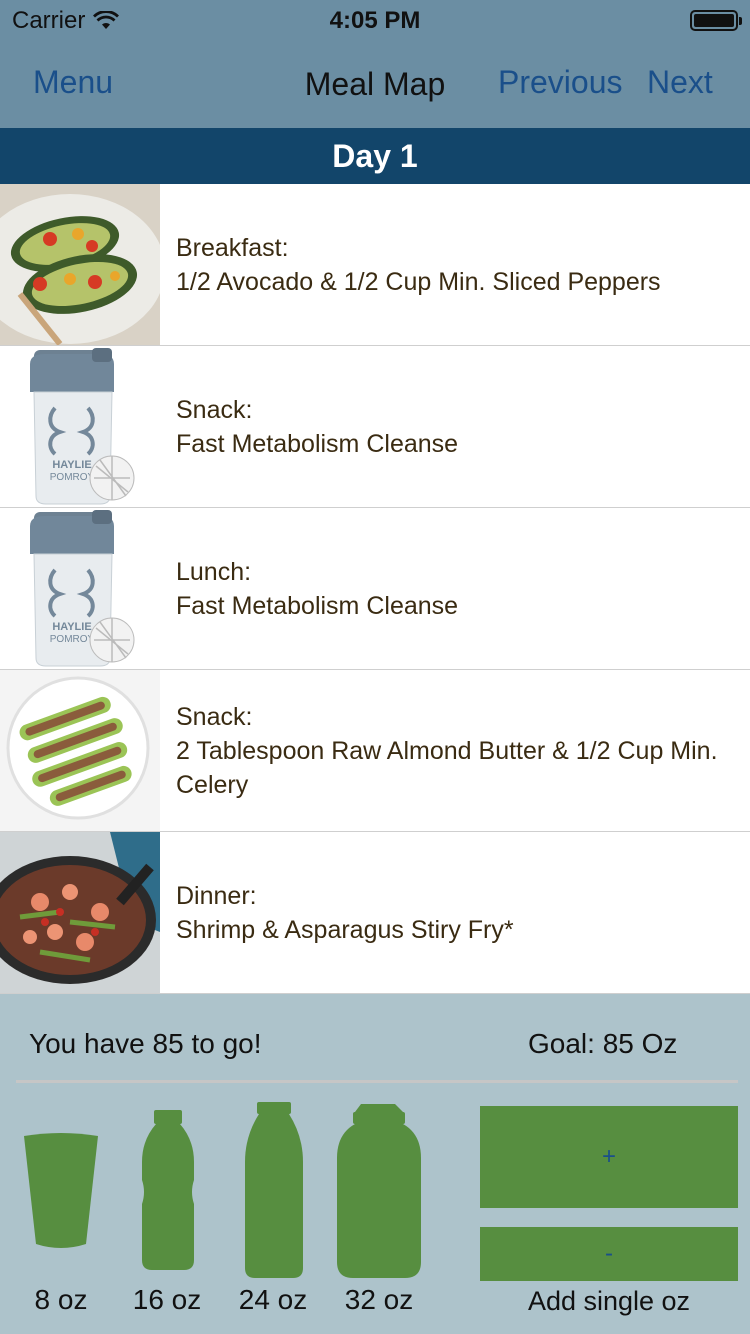  I want to click on add-8oz-button, so click(61, 1194).